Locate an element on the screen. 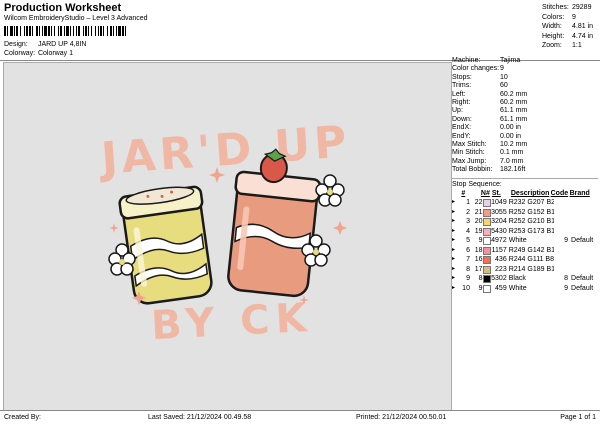  stop-row: ▸ 4 19 5430R253 G173 B179 is located at coordinates (525, 232).